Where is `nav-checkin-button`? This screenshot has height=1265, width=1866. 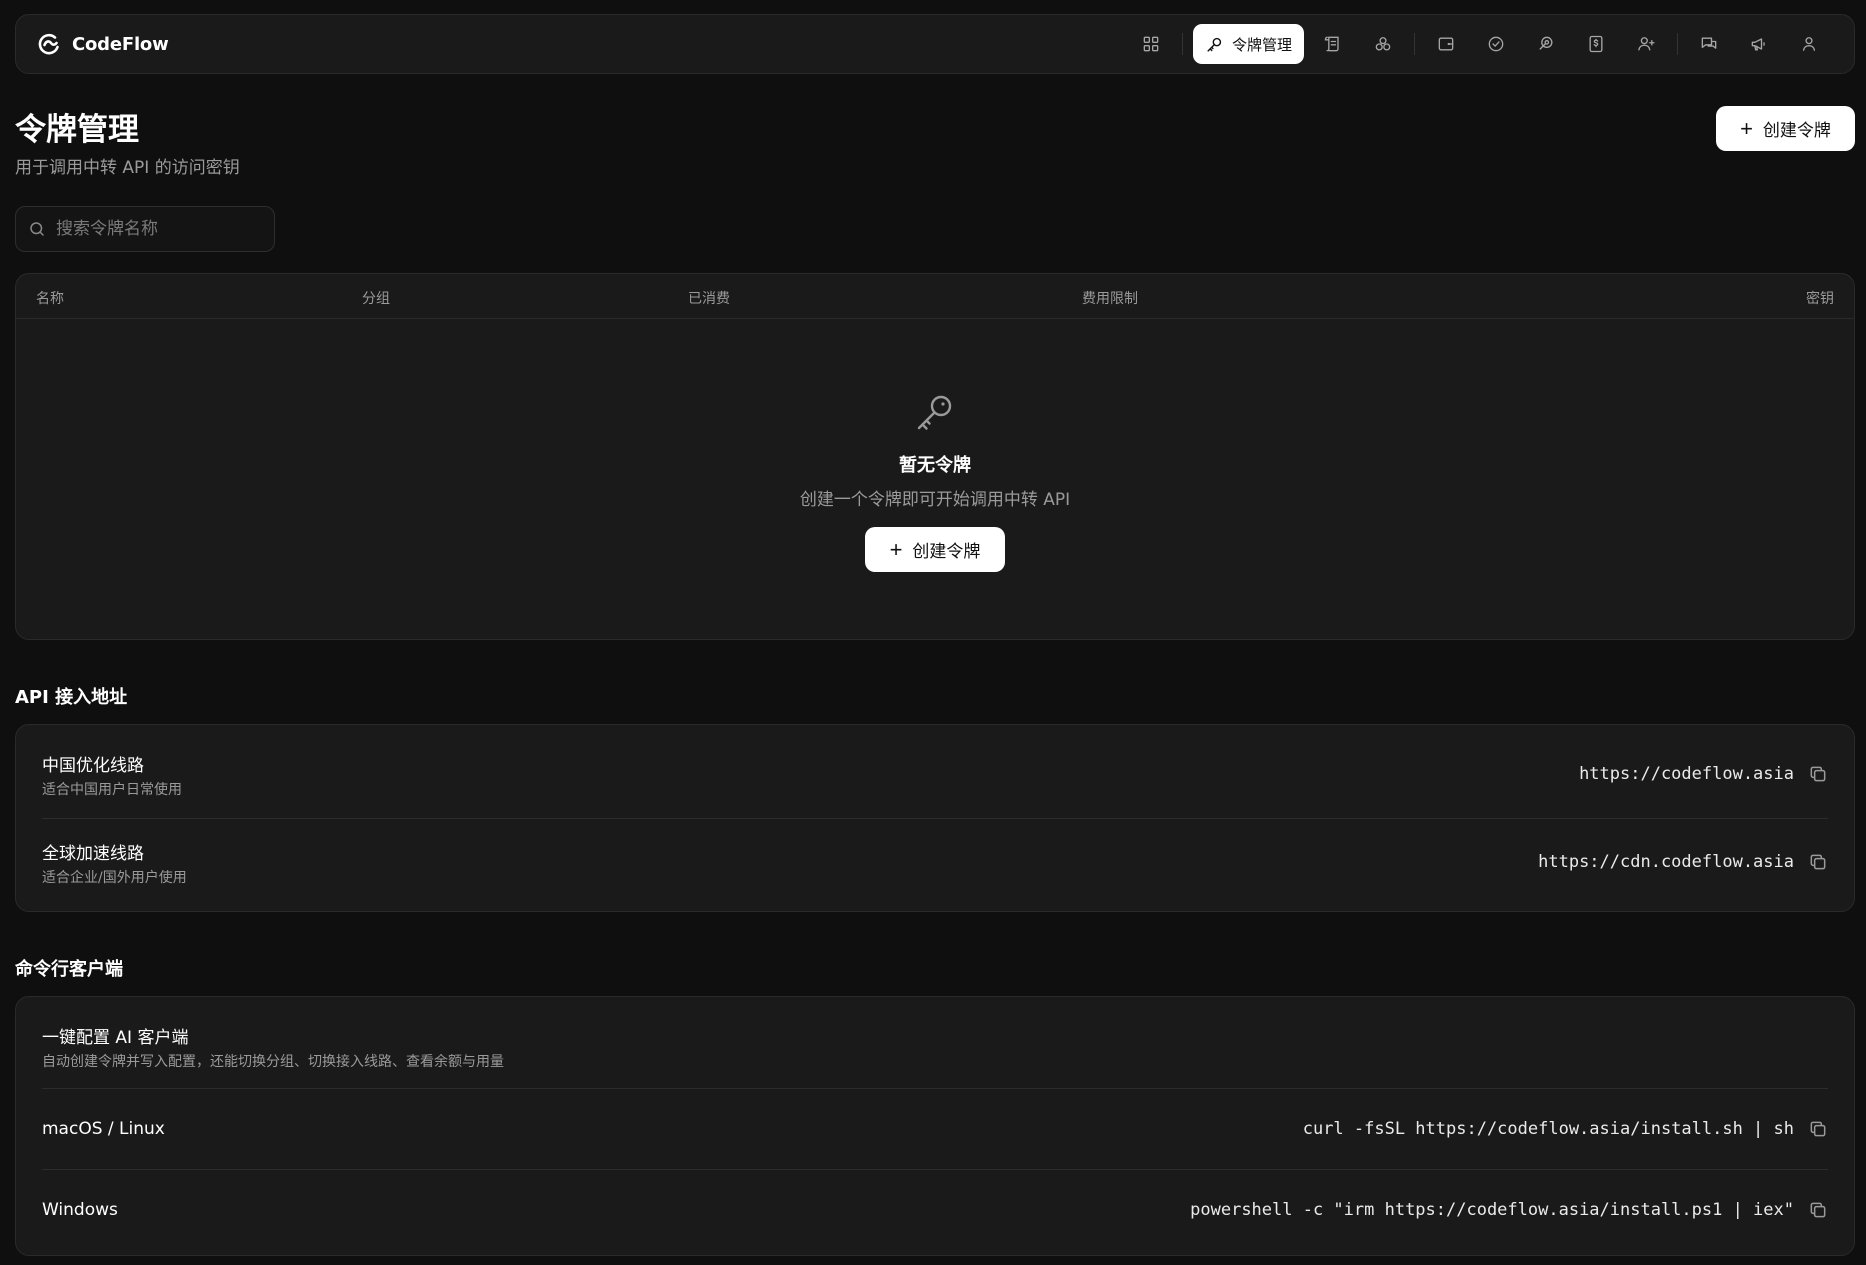
nav-checkin-button is located at coordinates (1496, 44).